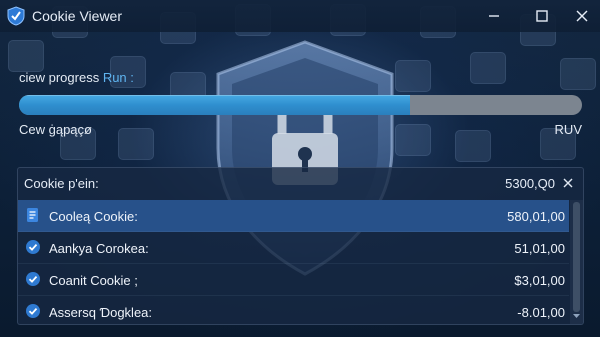 This screenshot has width=600, height=337. What do you see at coordinates (293, 280) in the screenshot?
I see `list-item: Coanit Cookie ; $3,01,00` at bounding box center [293, 280].